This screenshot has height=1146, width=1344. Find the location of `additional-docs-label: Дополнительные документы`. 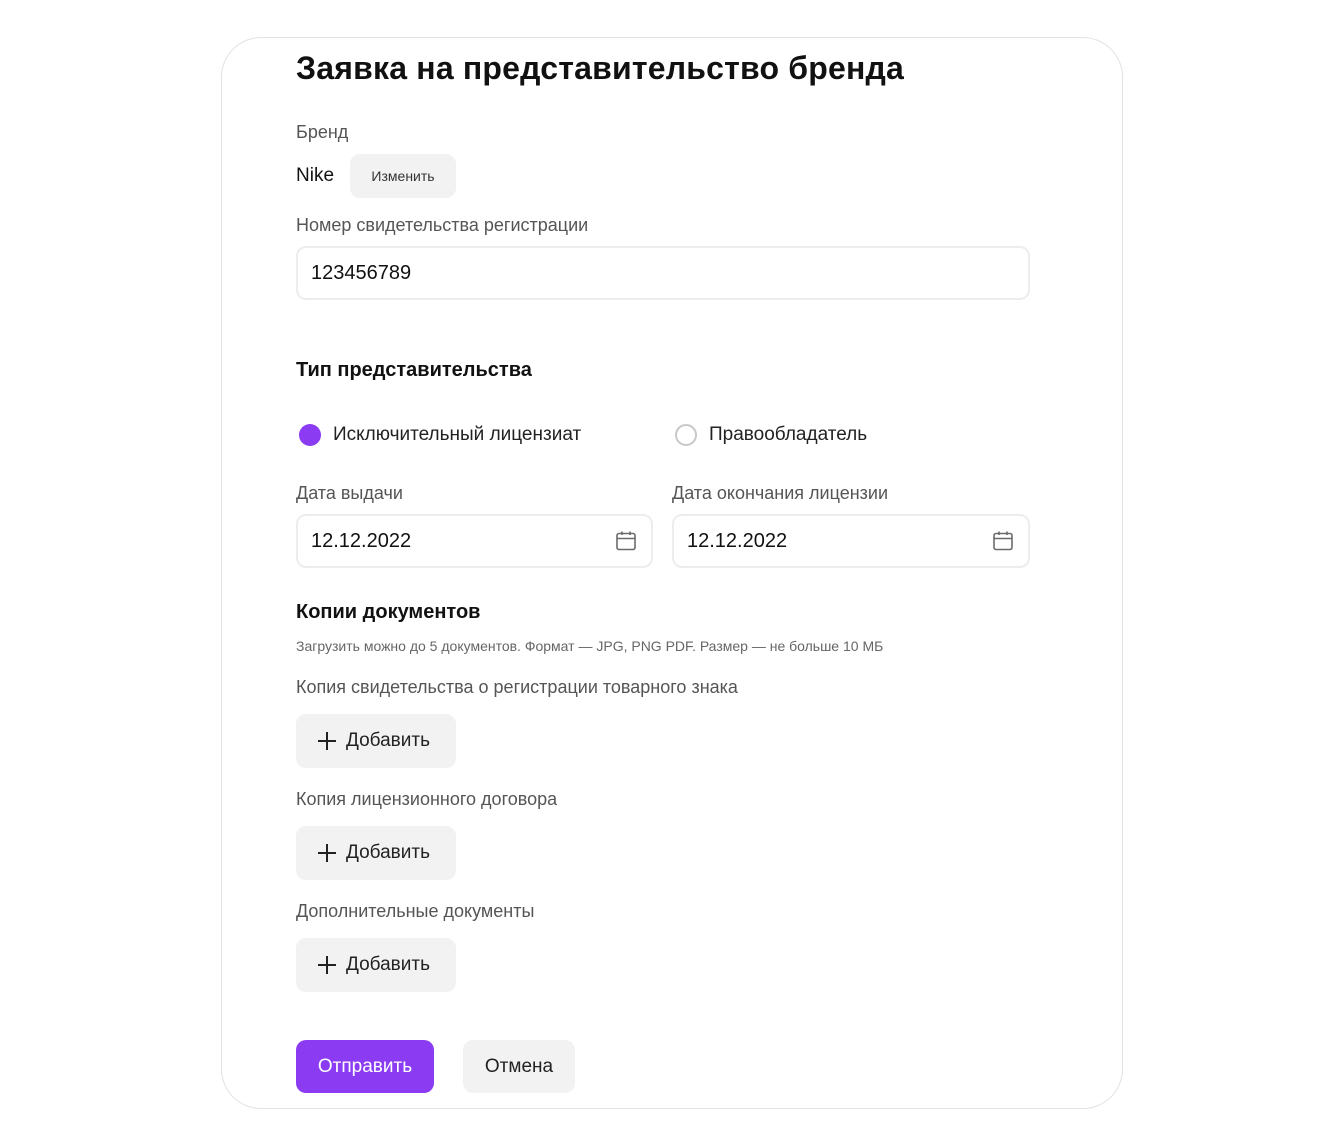

additional-docs-label: Дополнительные документы is located at coordinates (415, 911).